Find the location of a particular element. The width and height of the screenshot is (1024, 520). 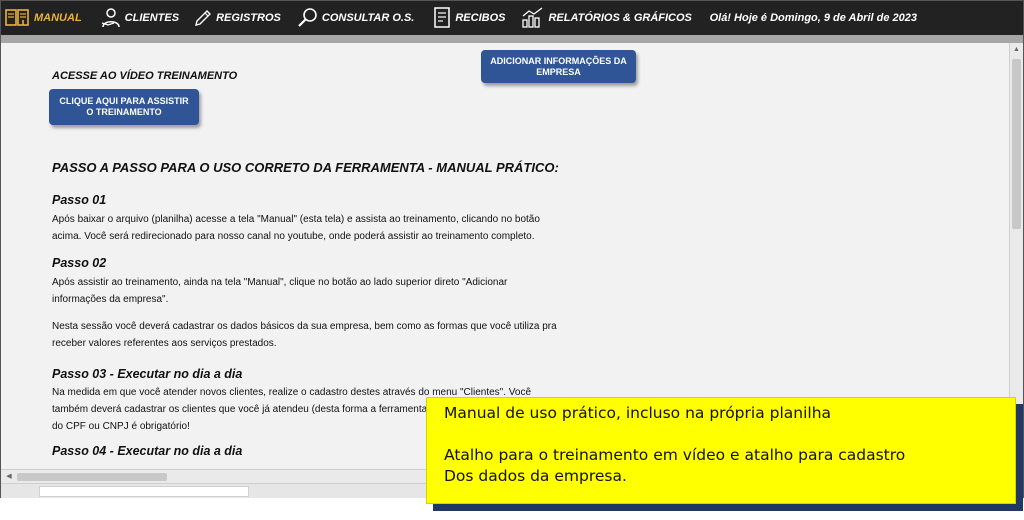

nav-manual: MANUAL is located at coordinates (43, 18).